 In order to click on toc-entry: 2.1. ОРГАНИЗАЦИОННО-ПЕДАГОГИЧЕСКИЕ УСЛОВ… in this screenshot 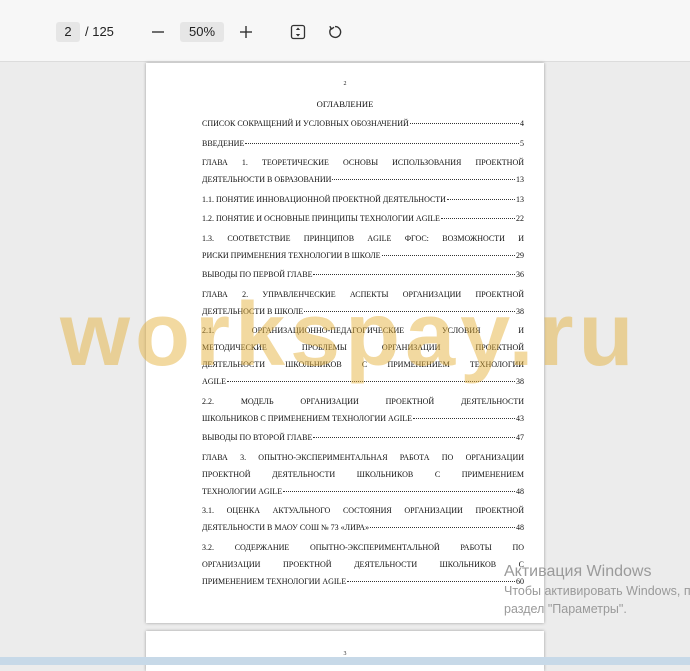, I will do `click(363, 356)`.